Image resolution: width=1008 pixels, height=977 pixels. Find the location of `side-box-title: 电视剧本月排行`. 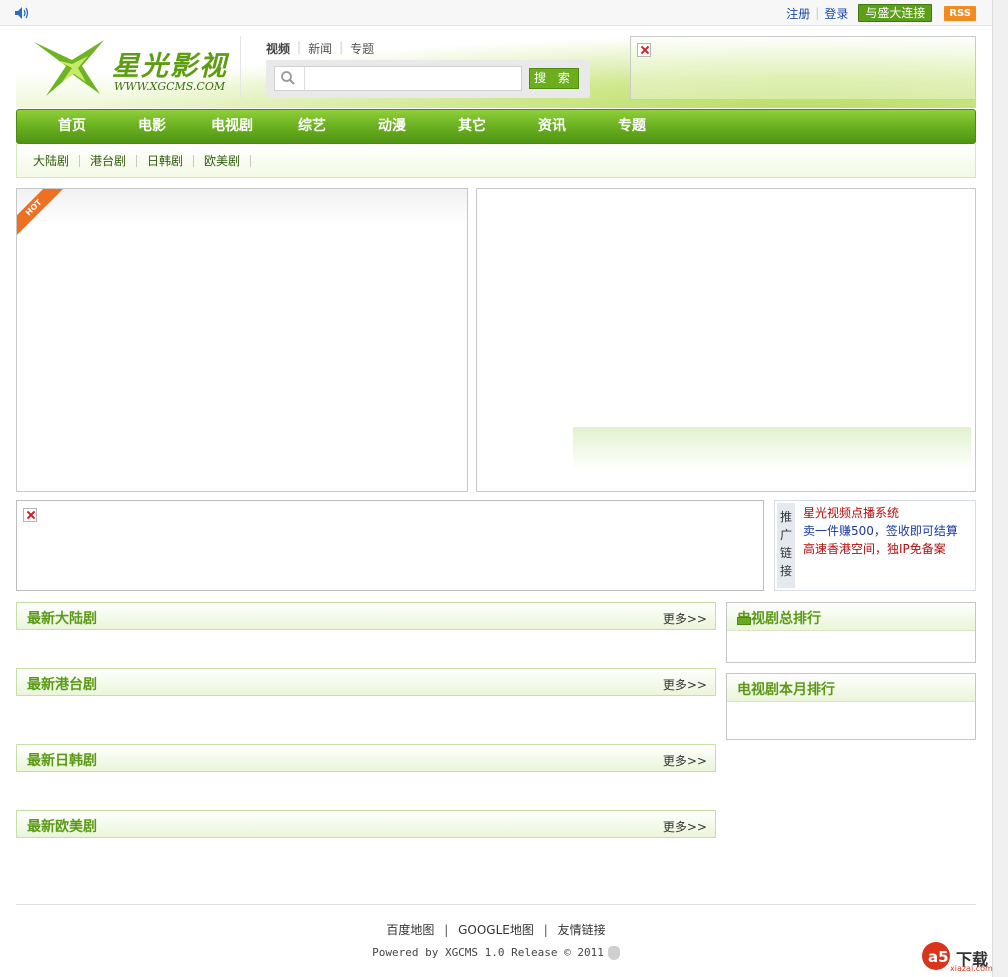

side-box-title: 电视剧本月排行 is located at coordinates (786, 690).